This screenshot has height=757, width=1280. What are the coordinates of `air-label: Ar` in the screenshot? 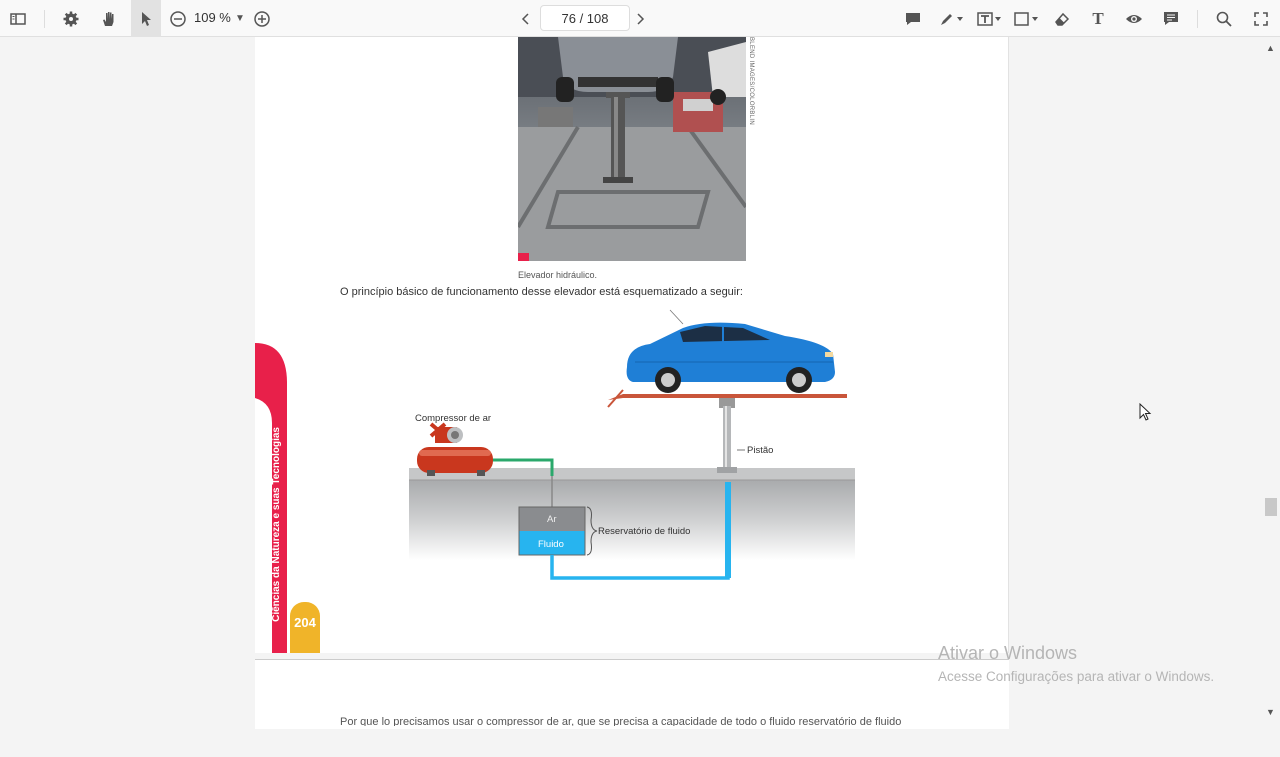 It's located at (552, 519).